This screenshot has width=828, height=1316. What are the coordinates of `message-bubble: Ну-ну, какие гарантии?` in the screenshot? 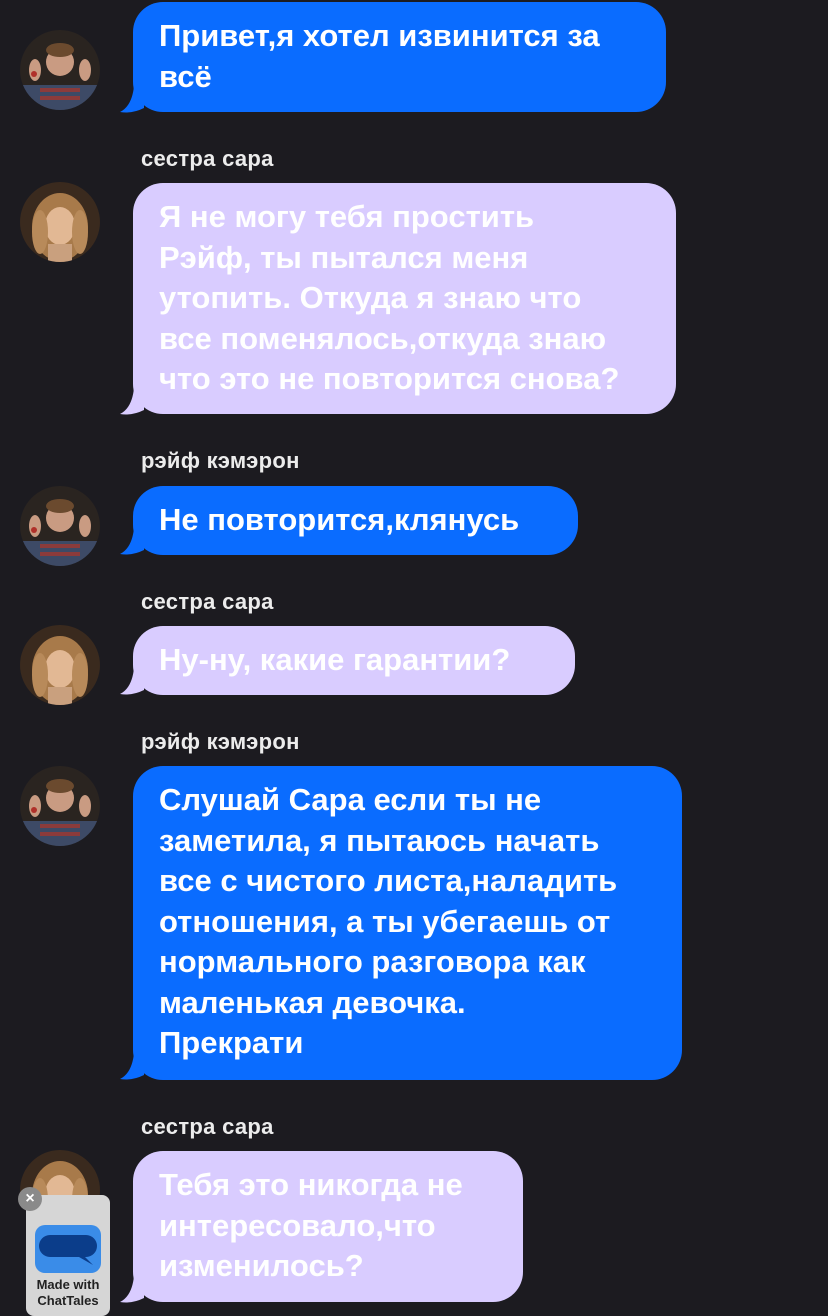 It's located at (354, 660).